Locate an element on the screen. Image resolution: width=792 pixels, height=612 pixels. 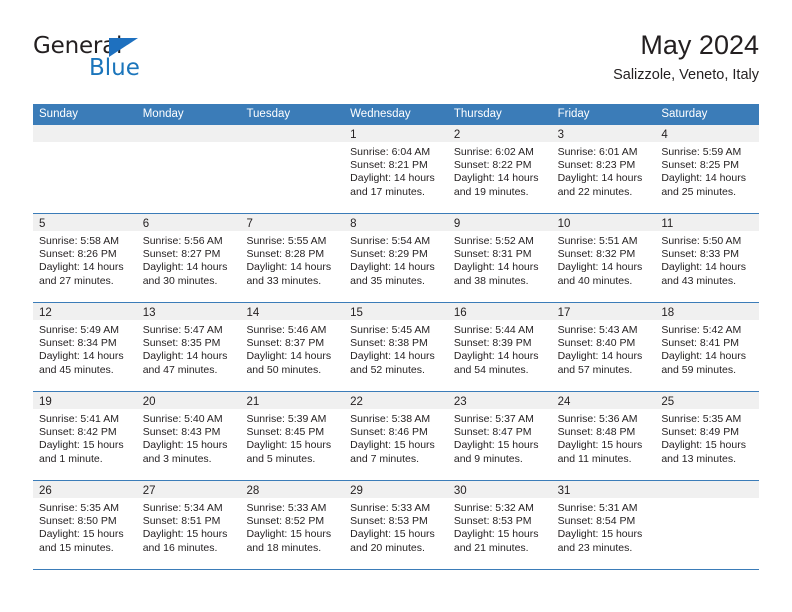
day-detail-line: and 50 minutes. is located at coordinates (284, 369).